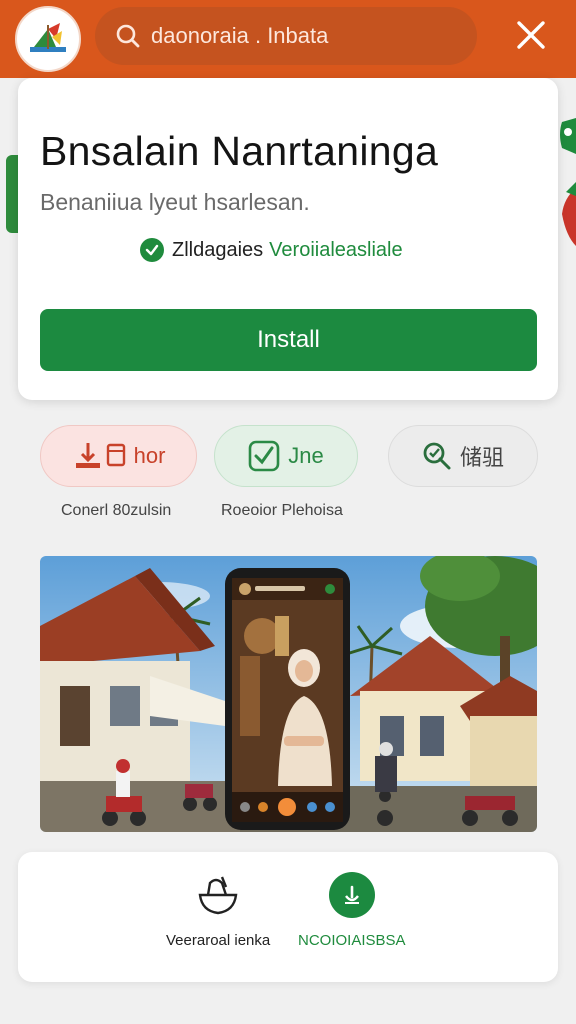 The height and width of the screenshot is (1024, 576). I want to click on bottom-action-left: Veeraroal ienka, so click(218, 910).